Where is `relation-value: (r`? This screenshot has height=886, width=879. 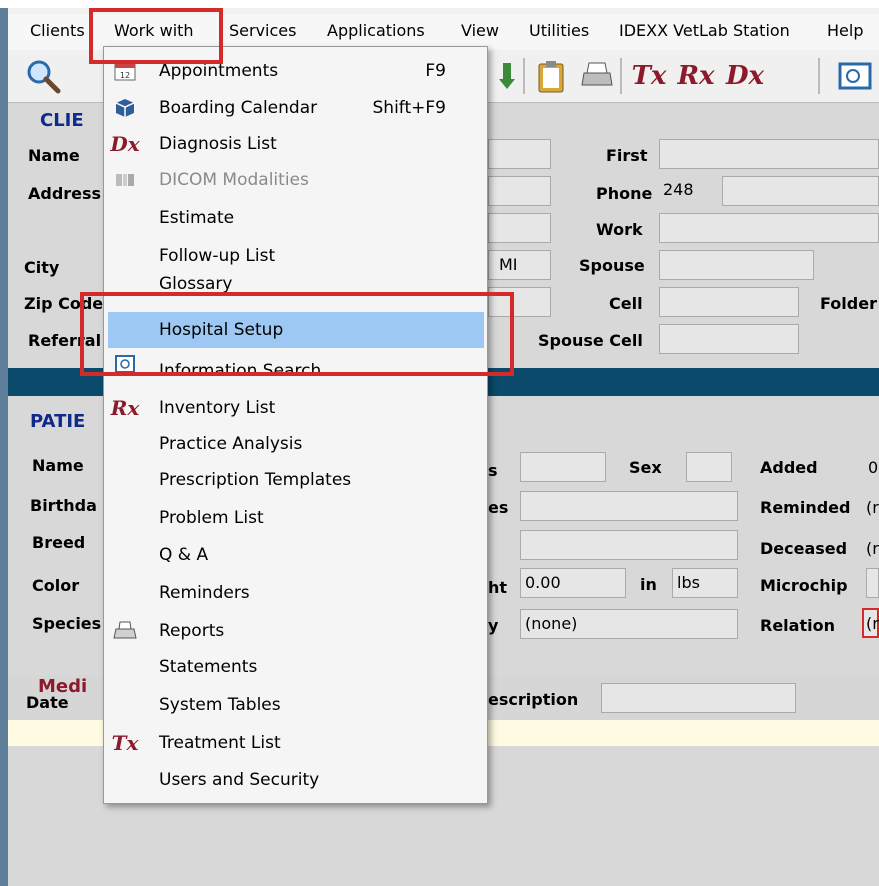
relation-value: (r is located at coordinates (872, 623).